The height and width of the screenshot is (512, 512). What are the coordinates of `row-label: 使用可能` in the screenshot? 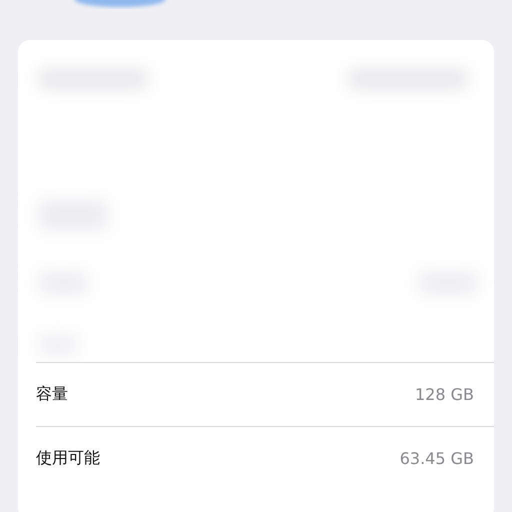 It's located at (68, 458).